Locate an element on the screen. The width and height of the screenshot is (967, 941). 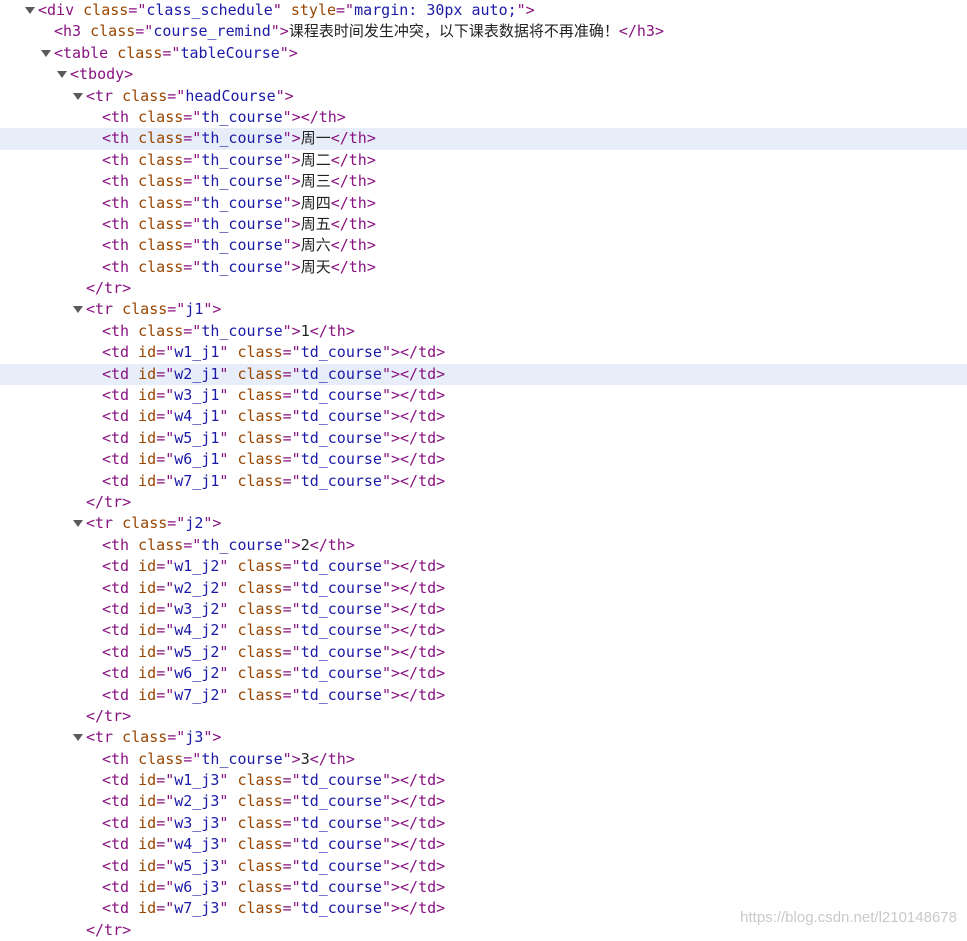
dom-node-markup: <th class="th_course">周四</th> is located at coordinates (239, 203).